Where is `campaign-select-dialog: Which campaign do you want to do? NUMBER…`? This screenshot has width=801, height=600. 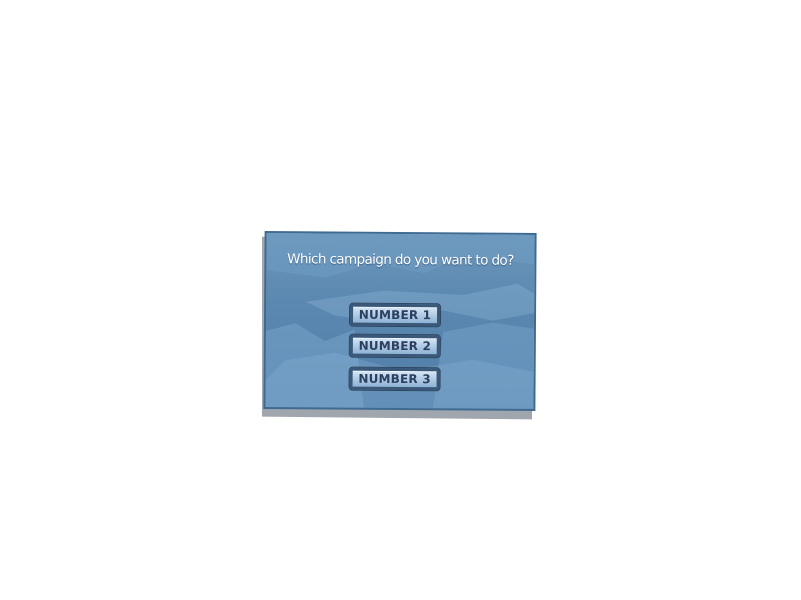 campaign-select-dialog: Which campaign do you want to do? NUMBER… is located at coordinates (400, 321).